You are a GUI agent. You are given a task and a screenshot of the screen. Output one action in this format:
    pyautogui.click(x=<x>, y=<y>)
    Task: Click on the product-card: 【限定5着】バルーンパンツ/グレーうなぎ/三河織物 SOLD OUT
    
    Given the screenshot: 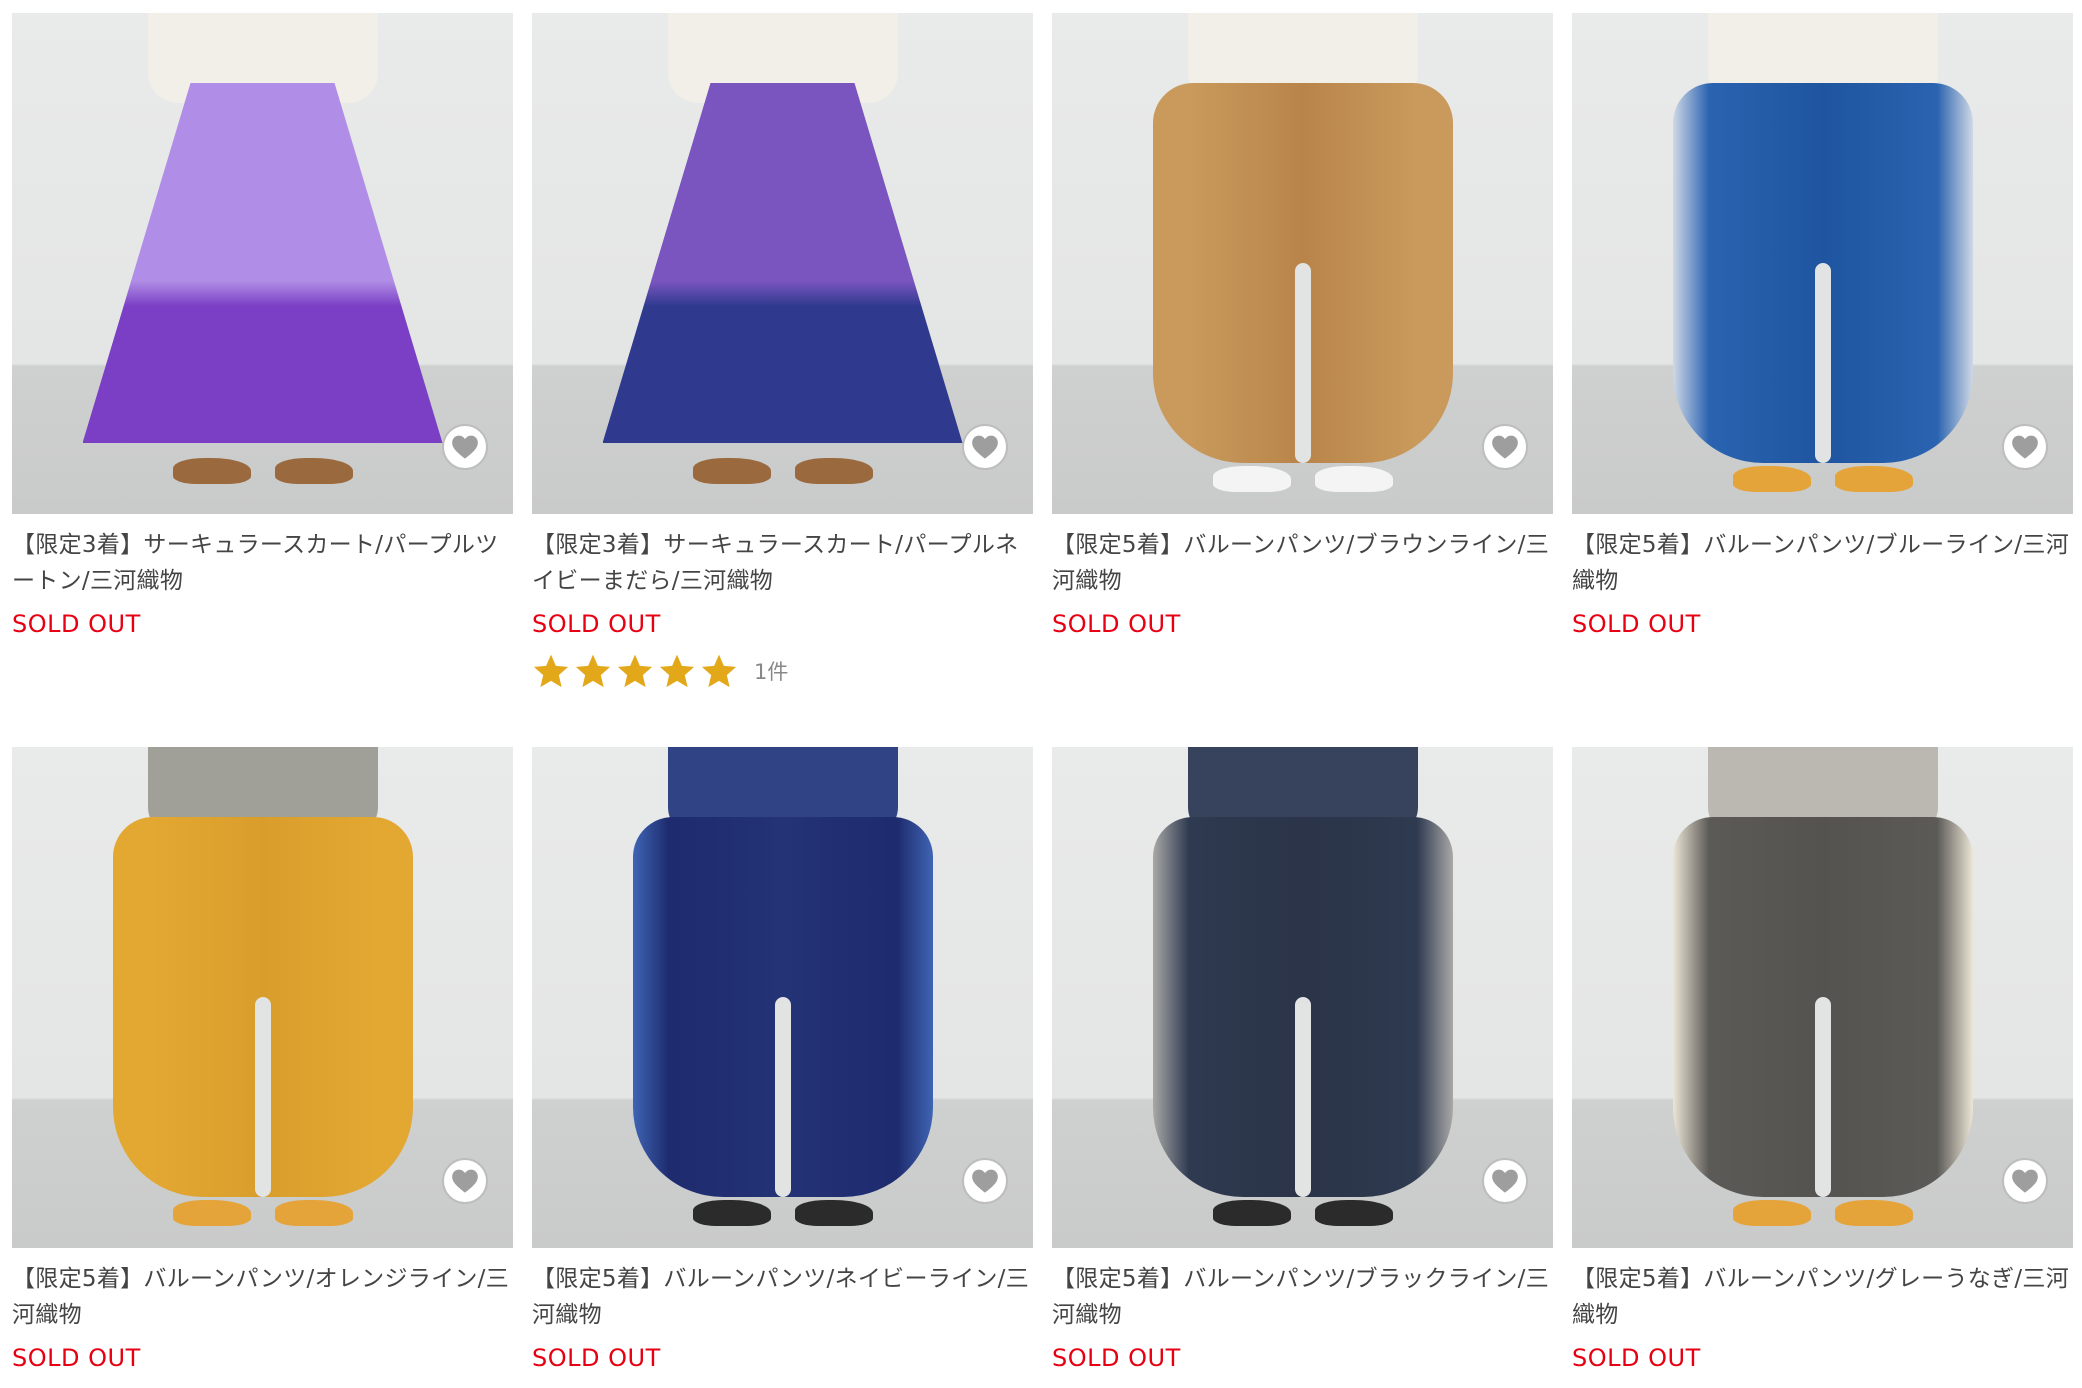 What is the action you would take?
    pyautogui.click(x=1822, y=1060)
    